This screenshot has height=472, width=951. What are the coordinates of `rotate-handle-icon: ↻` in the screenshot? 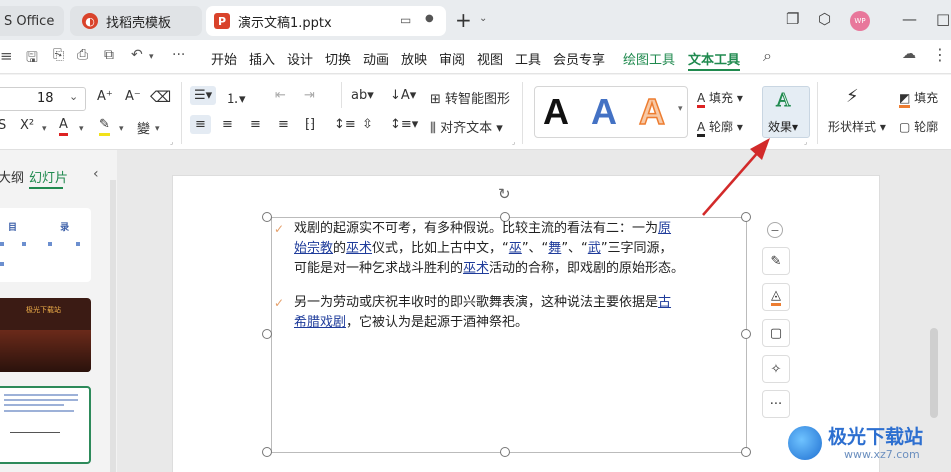 It's located at (504, 194).